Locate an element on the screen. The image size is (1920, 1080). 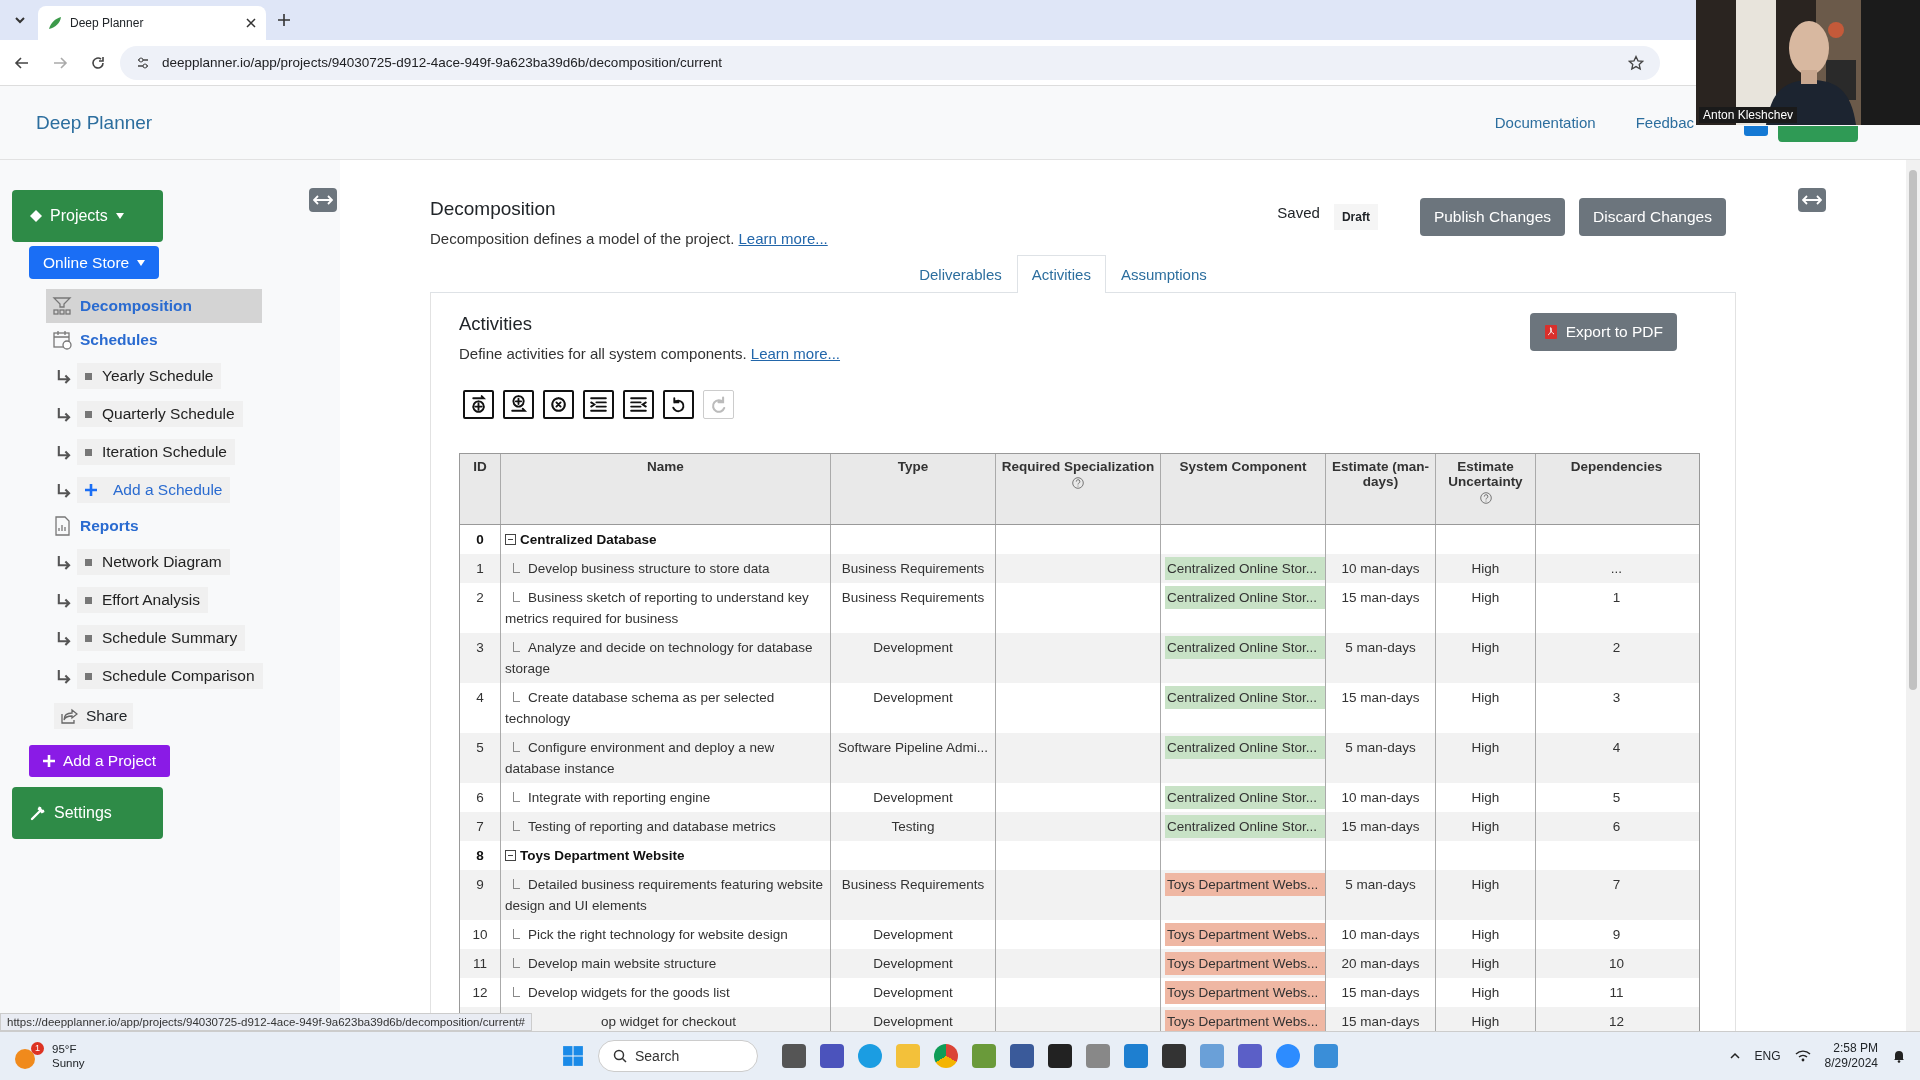
delete-button is located at coordinates (558, 404).